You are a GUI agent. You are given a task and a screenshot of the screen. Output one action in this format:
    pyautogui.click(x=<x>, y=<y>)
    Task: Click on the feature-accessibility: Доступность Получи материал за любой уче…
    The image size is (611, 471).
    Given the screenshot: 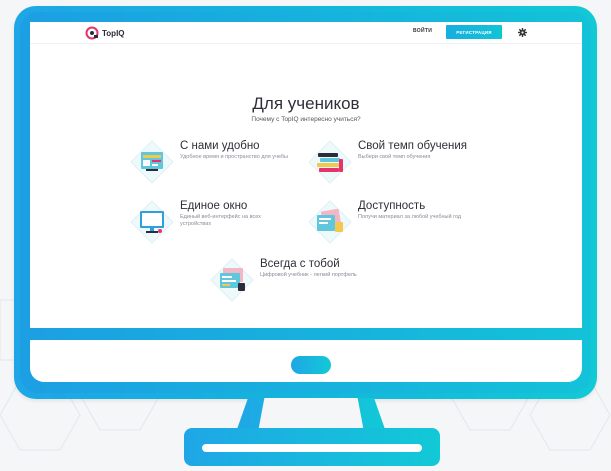 What is the action you would take?
    pyautogui.click(x=388, y=222)
    